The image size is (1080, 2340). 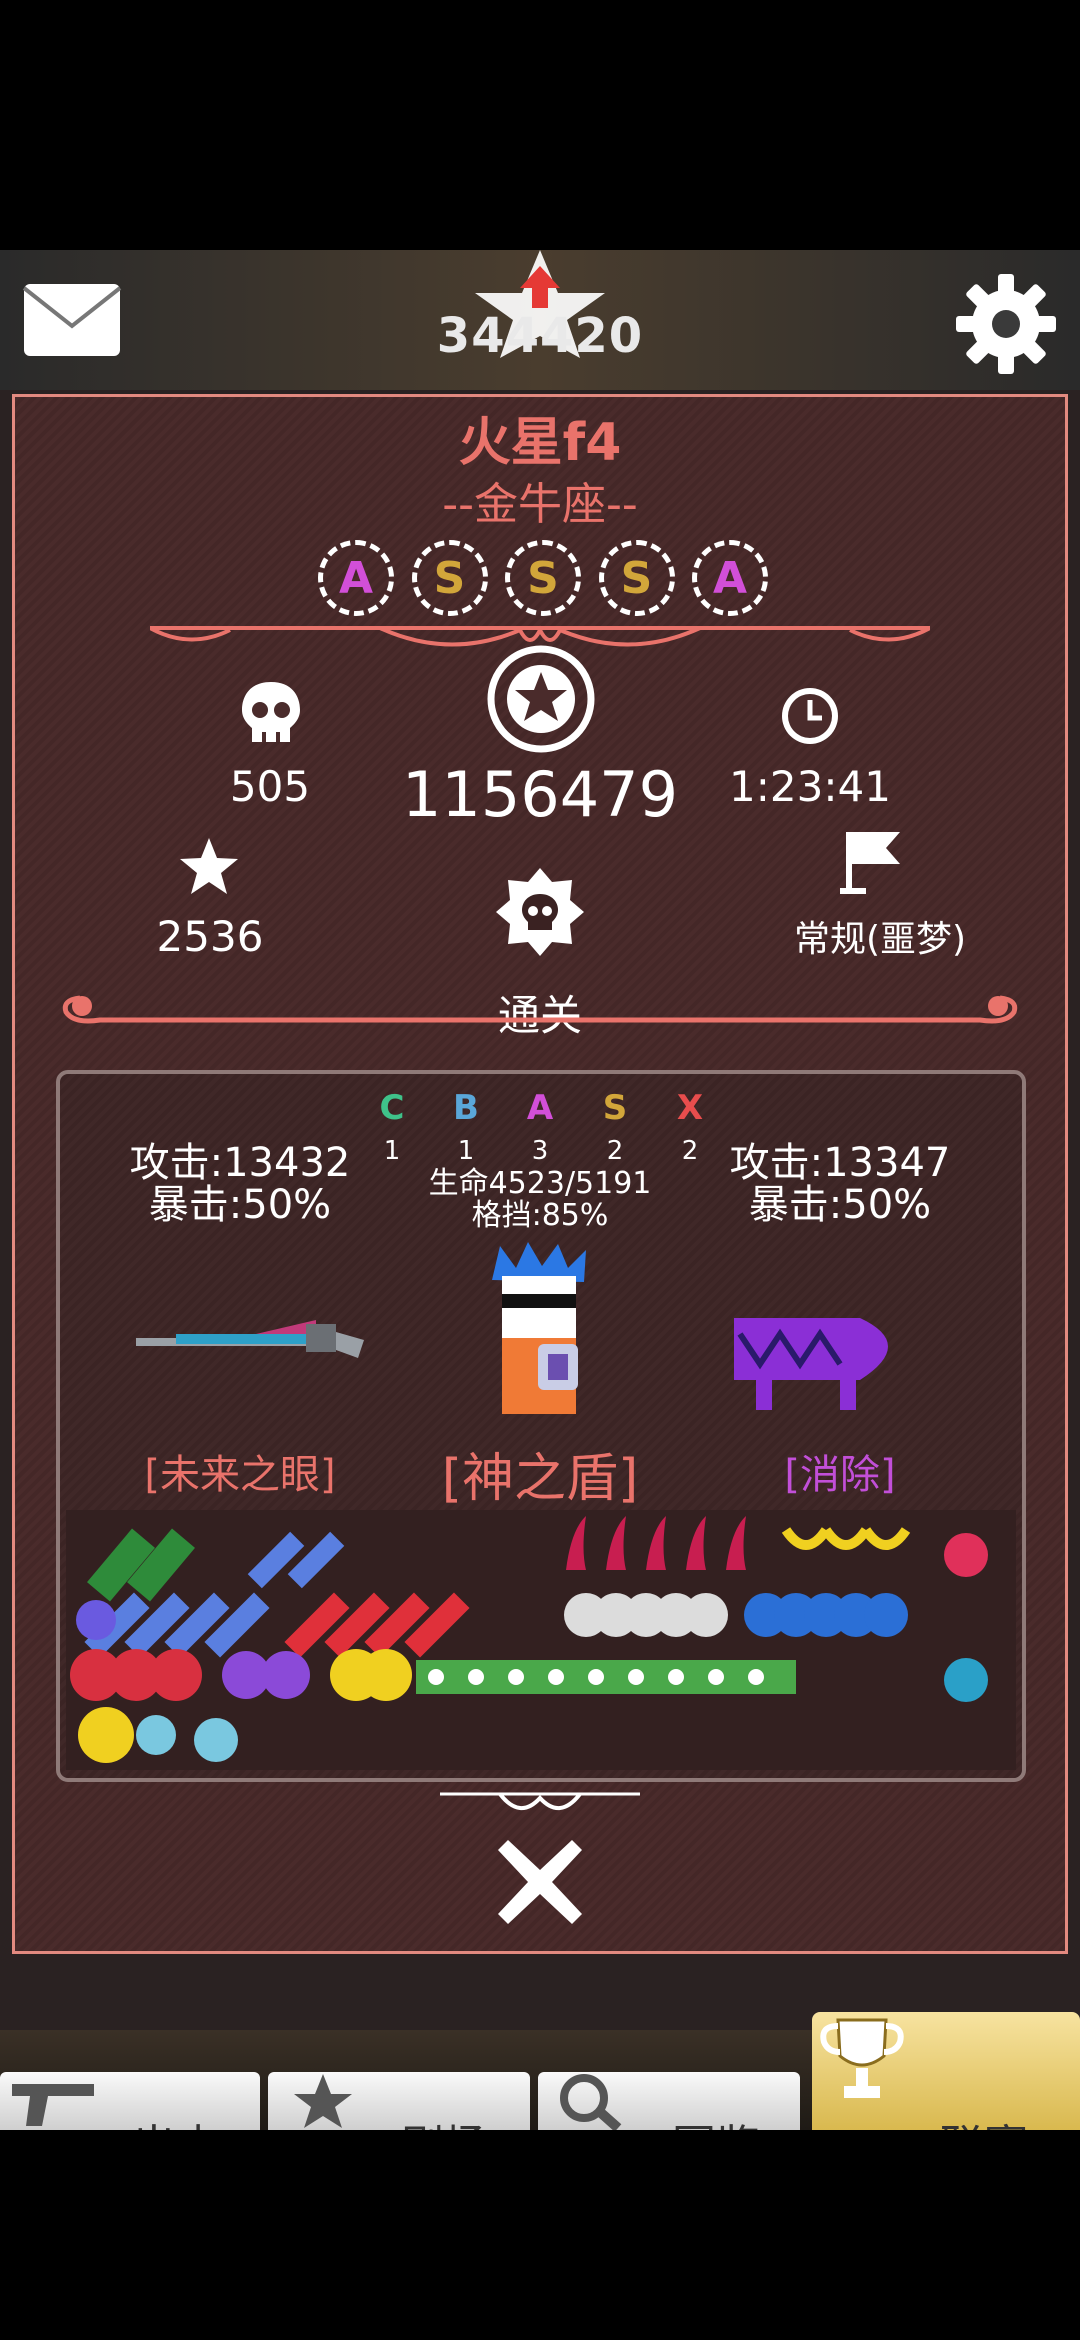 What do you see at coordinates (240, 1163) in the screenshot?
I see `left-attack: 攻击:13432` at bounding box center [240, 1163].